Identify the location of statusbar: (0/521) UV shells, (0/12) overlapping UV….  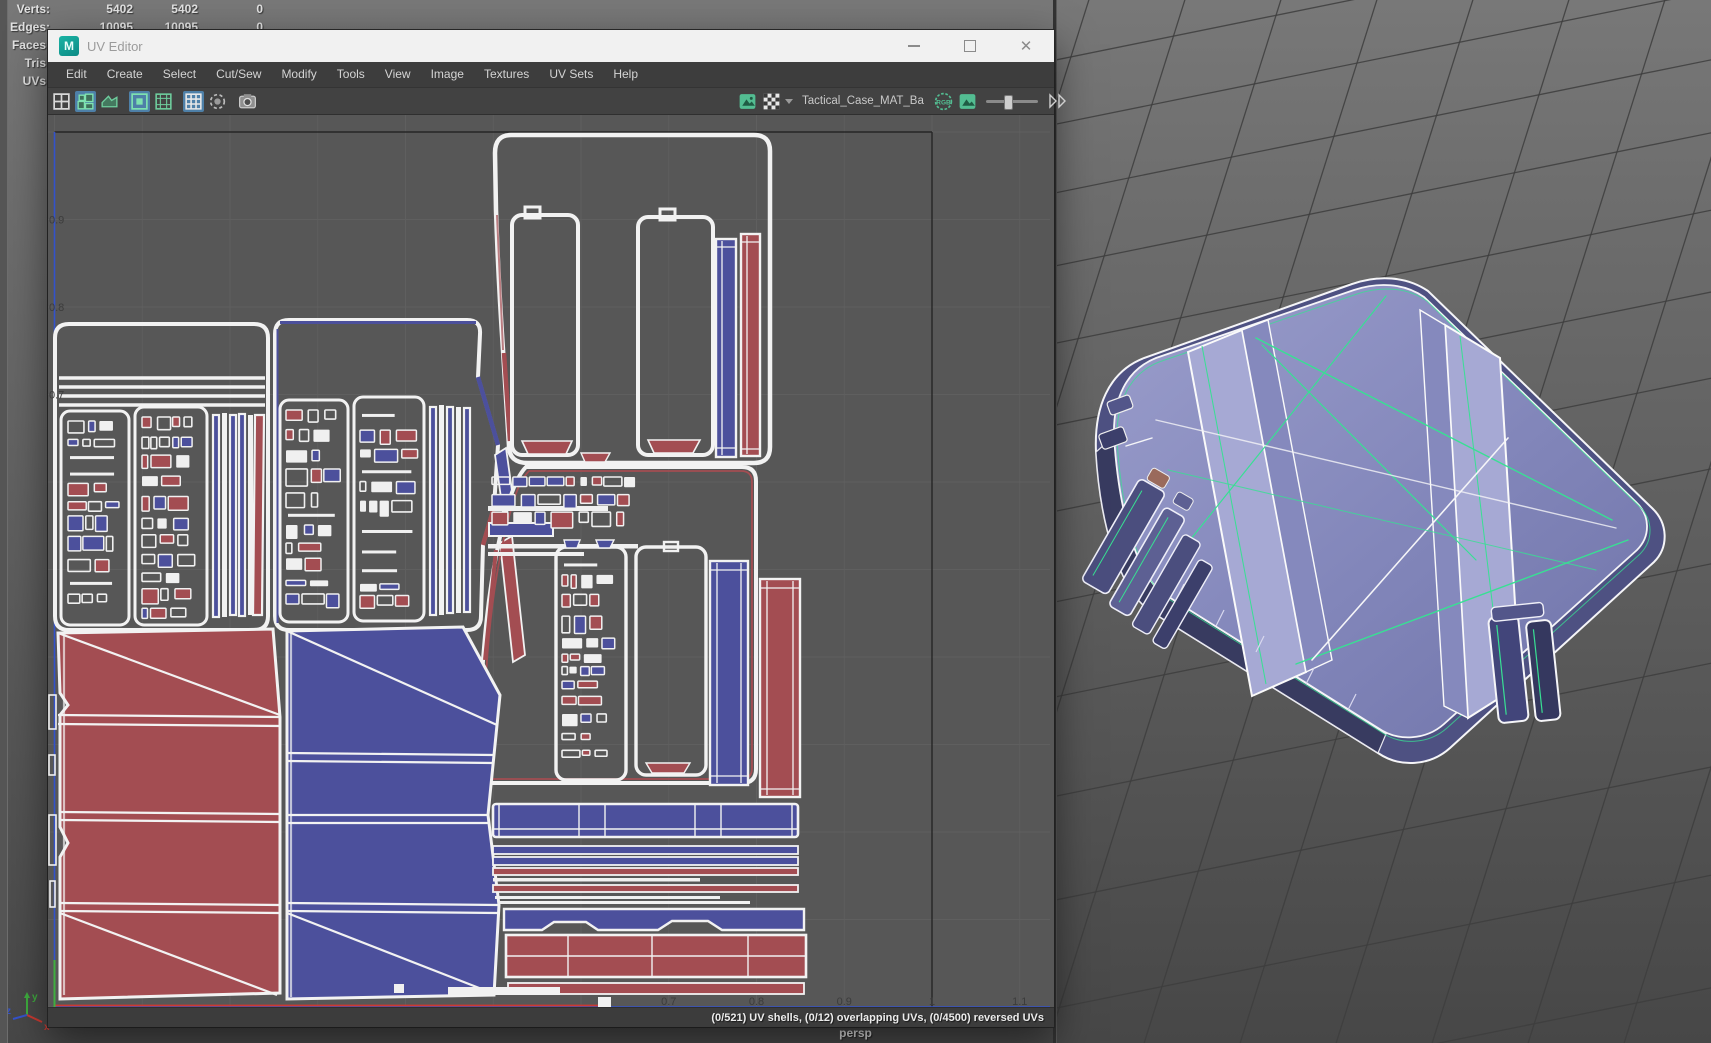
(551, 1017).